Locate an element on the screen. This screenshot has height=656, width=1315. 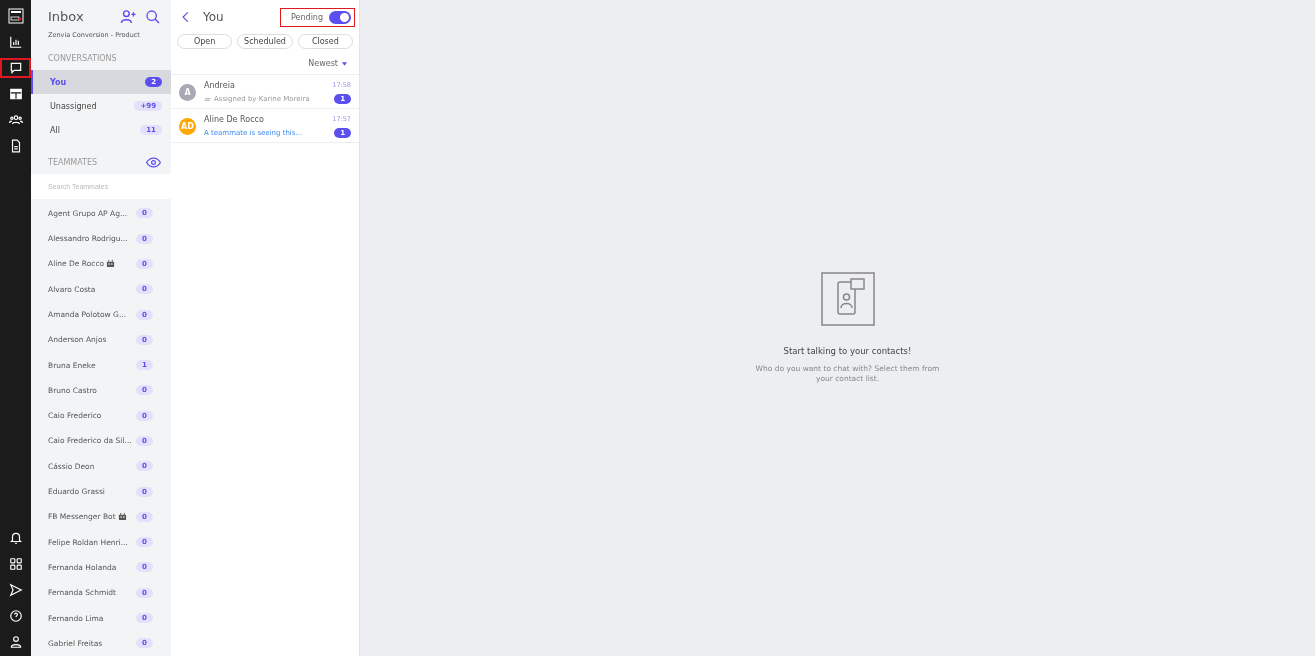
inbox-title: Inbox is located at coordinates (66, 16).